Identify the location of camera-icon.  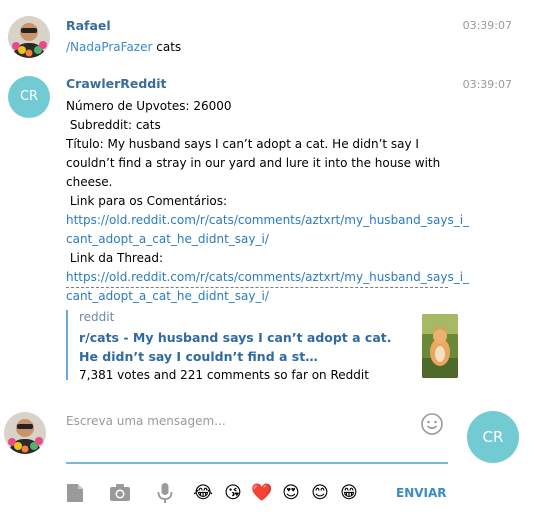
(120, 493).